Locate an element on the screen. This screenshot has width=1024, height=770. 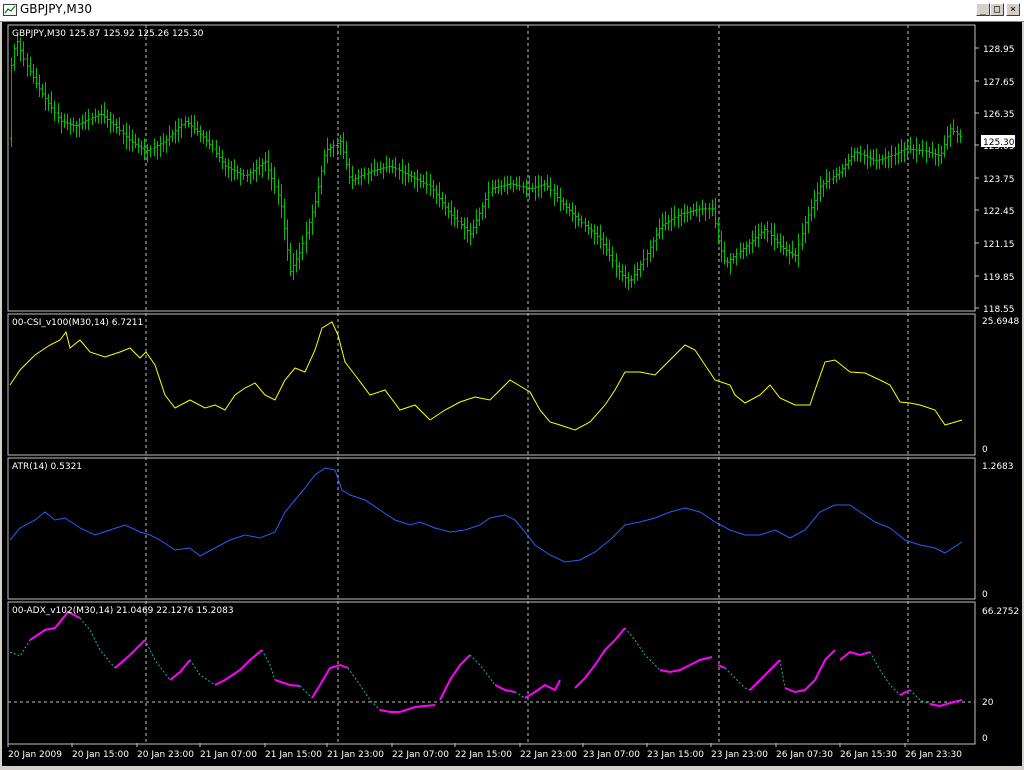
adx-axis-mid: 20 is located at coordinates (988, 703).